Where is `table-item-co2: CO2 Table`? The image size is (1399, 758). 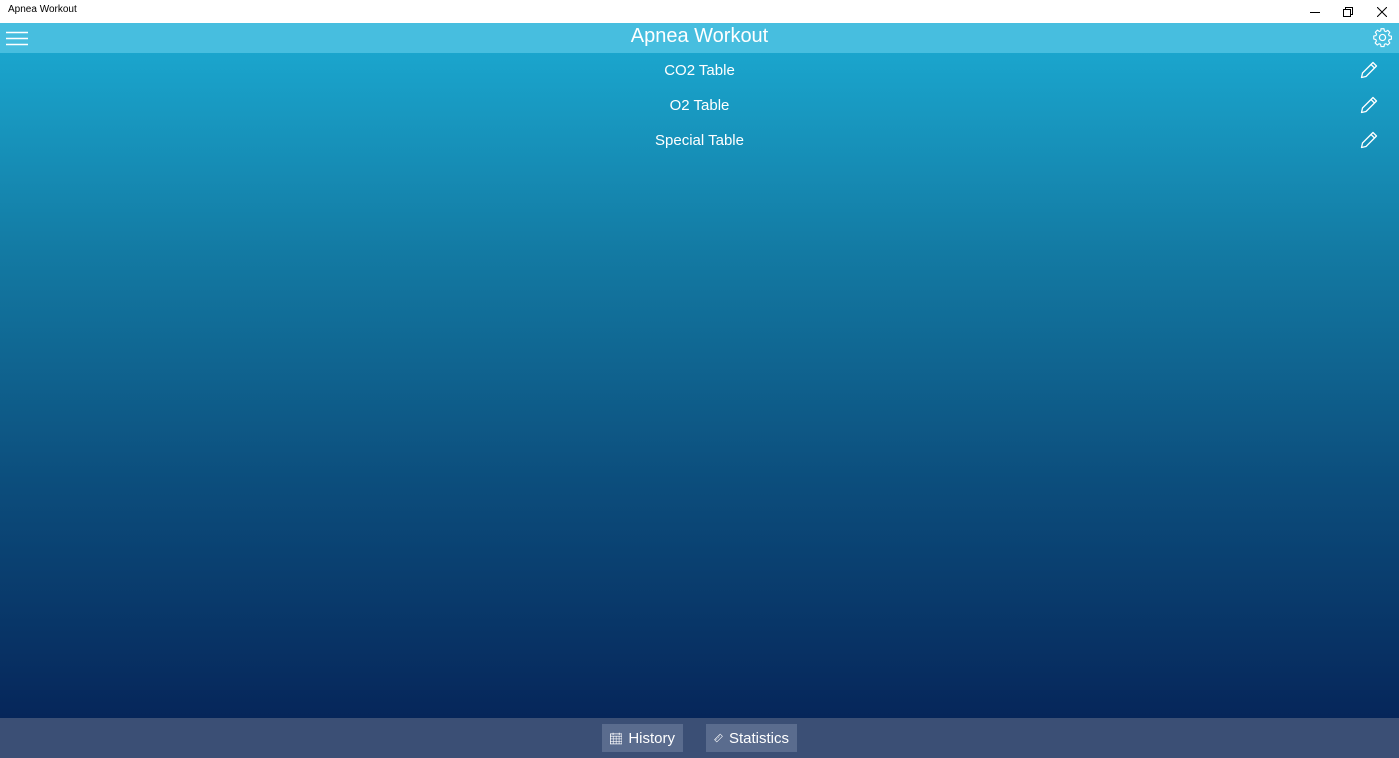
table-item-co2: CO2 Table is located at coordinates (699, 71).